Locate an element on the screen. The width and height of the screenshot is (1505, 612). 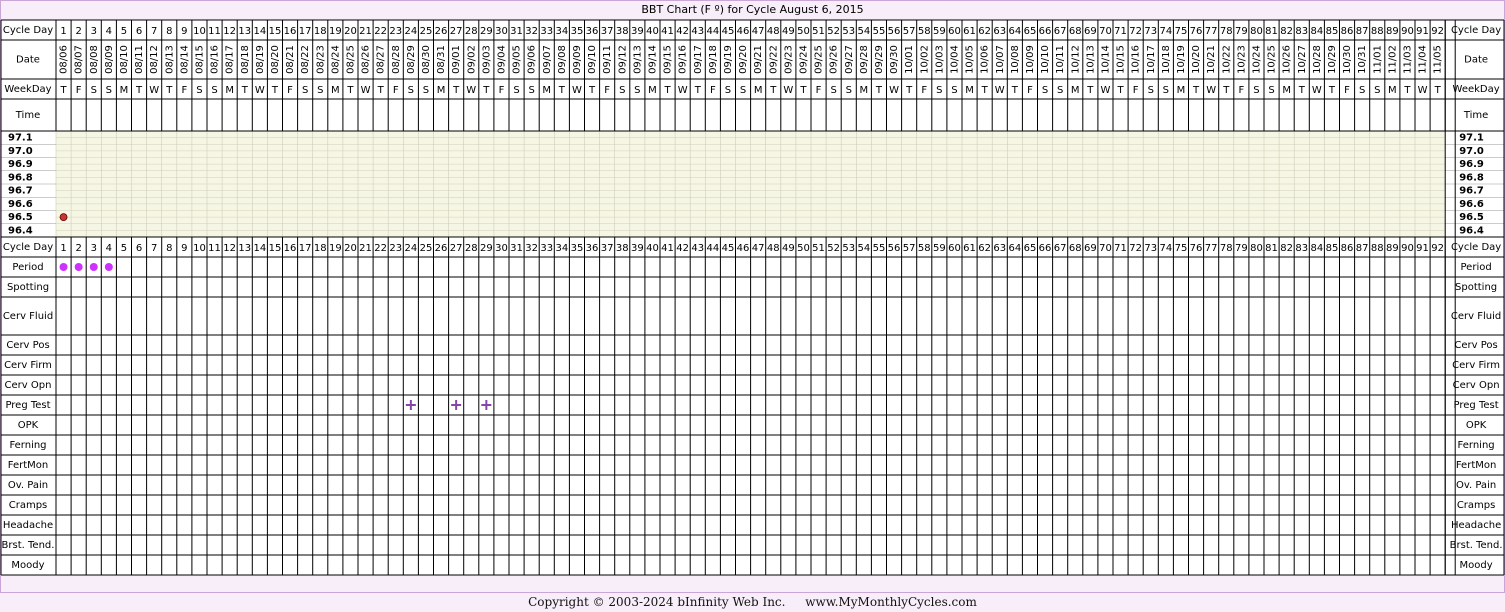
date-label: 09/02 is located at coordinates (471, 59).